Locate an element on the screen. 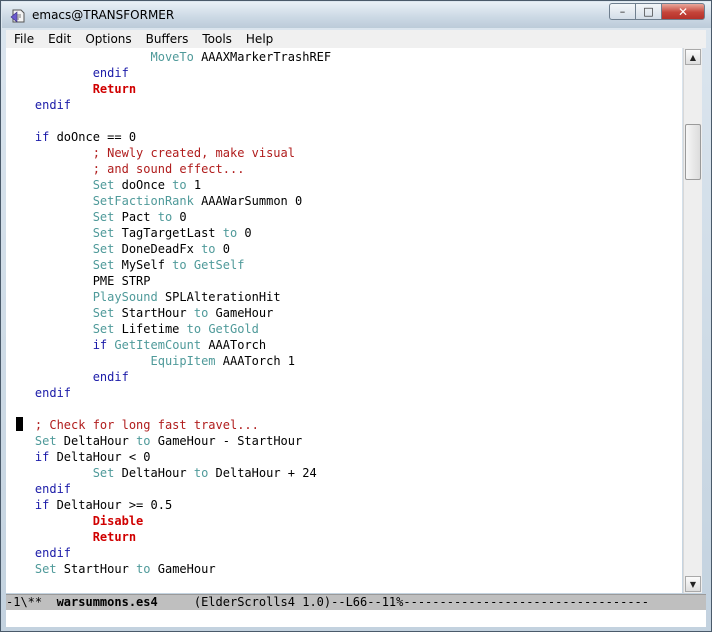 The height and width of the screenshot is (632, 712). code-token: EquipItem is located at coordinates (111, 361).